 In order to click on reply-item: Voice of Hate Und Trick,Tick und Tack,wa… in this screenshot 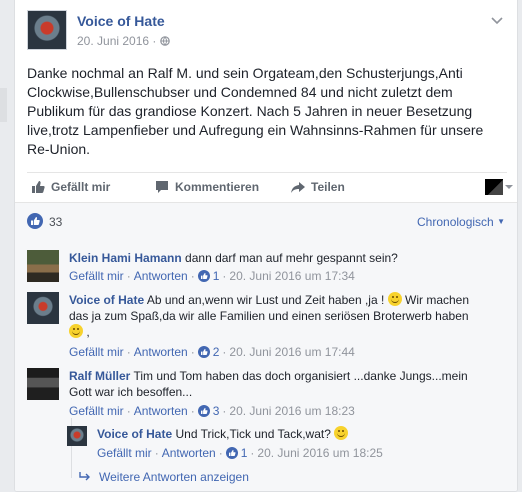, I will do `click(287, 444)`.